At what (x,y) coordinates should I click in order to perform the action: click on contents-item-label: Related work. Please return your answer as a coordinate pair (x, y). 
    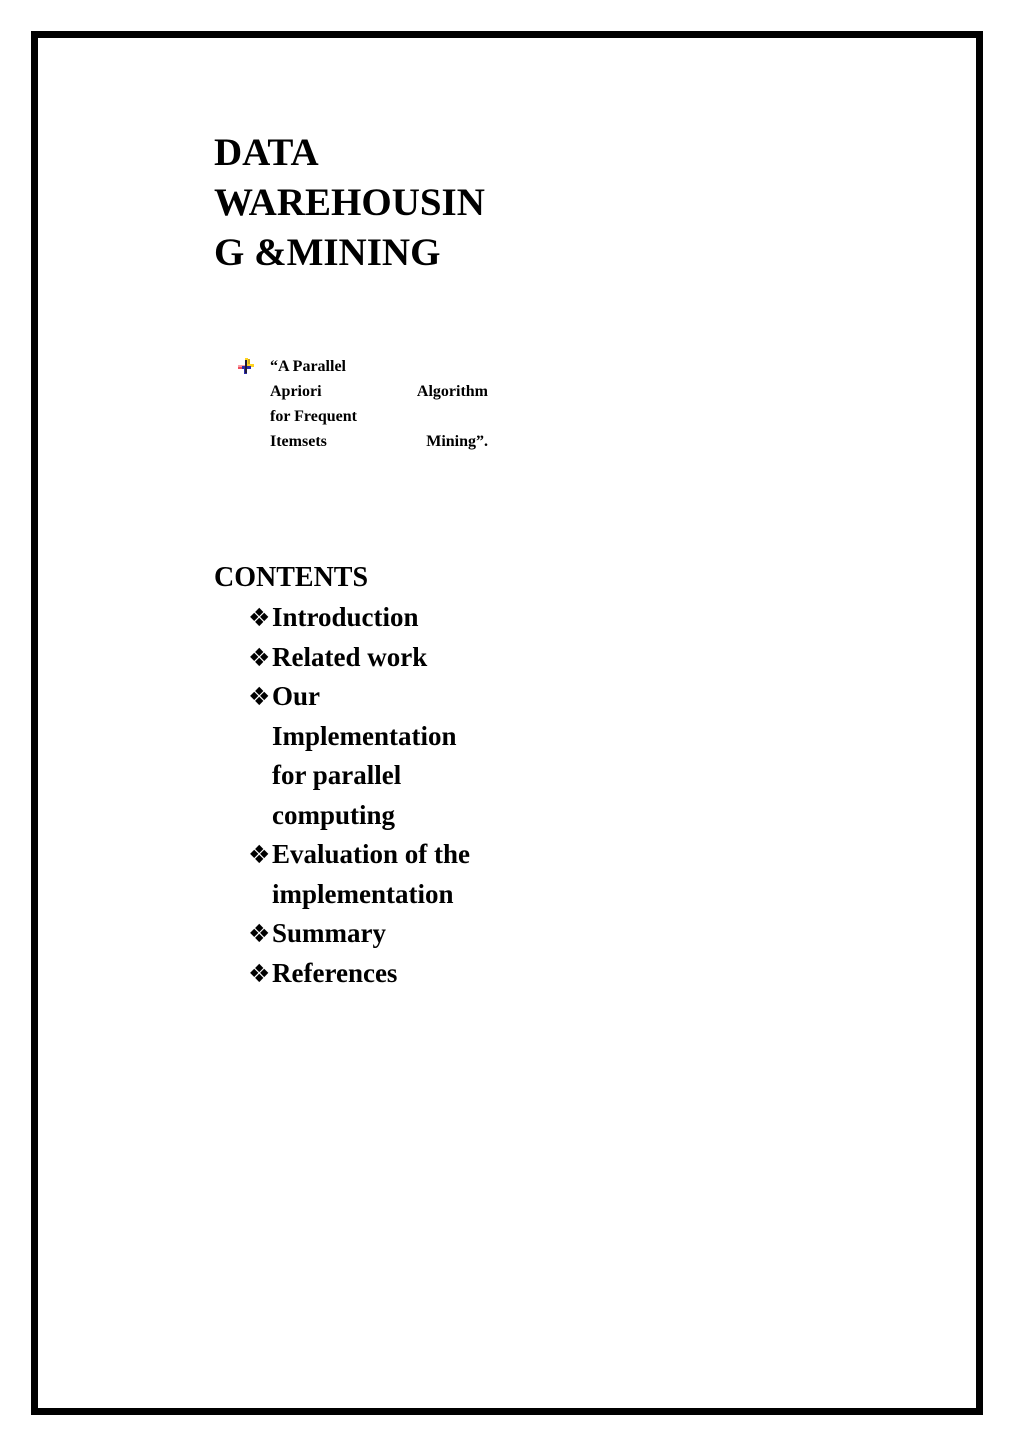
    Looking at the image, I should click on (350, 656).